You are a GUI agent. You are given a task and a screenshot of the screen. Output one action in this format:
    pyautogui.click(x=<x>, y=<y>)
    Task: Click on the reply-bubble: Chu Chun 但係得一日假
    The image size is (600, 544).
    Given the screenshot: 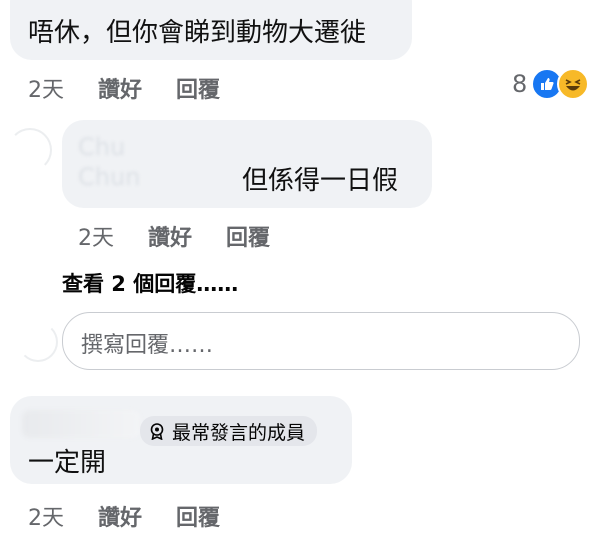 What is the action you would take?
    pyautogui.click(x=247, y=164)
    